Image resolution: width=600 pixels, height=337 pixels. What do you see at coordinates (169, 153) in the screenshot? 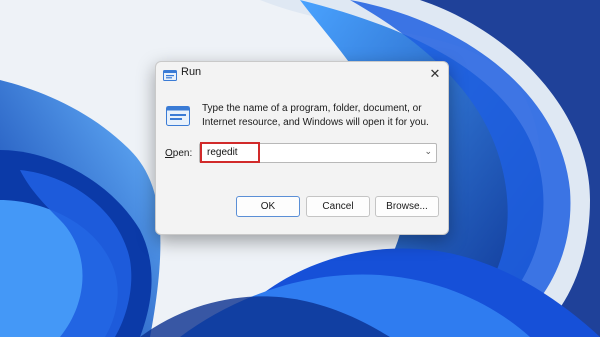
I see `open-label-accesskey: O` at bounding box center [169, 153].